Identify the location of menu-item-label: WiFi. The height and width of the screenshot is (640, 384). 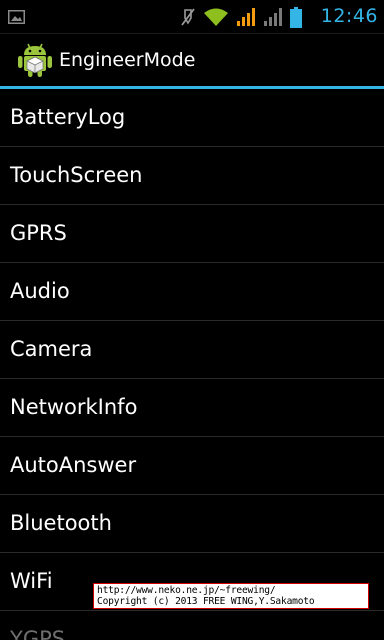
(31, 581).